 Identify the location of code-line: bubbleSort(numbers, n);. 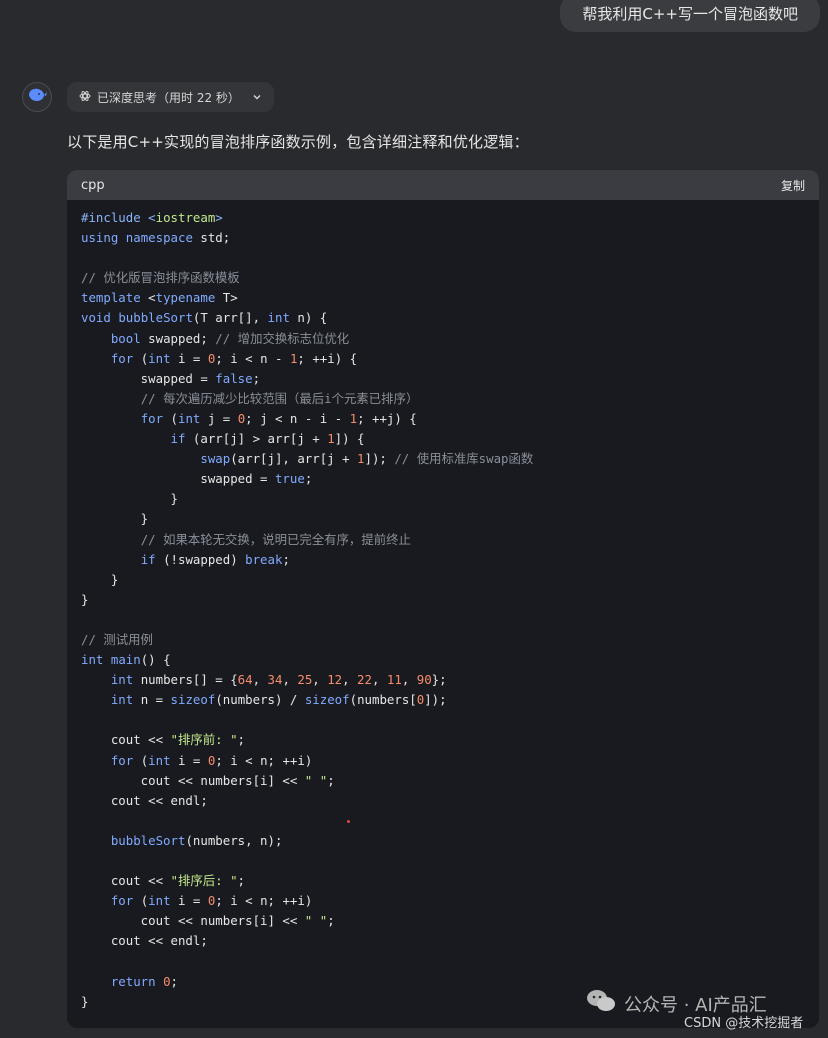
(450, 841).